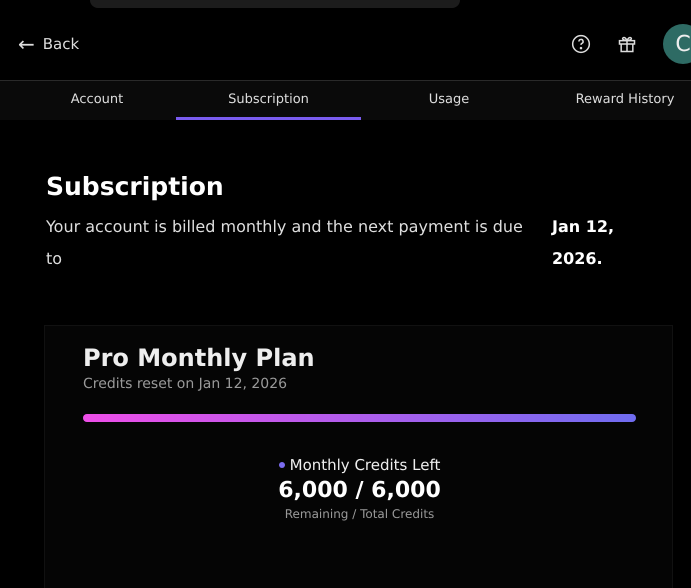 This screenshot has height=588, width=691. I want to click on tab: Usage, so click(449, 100).